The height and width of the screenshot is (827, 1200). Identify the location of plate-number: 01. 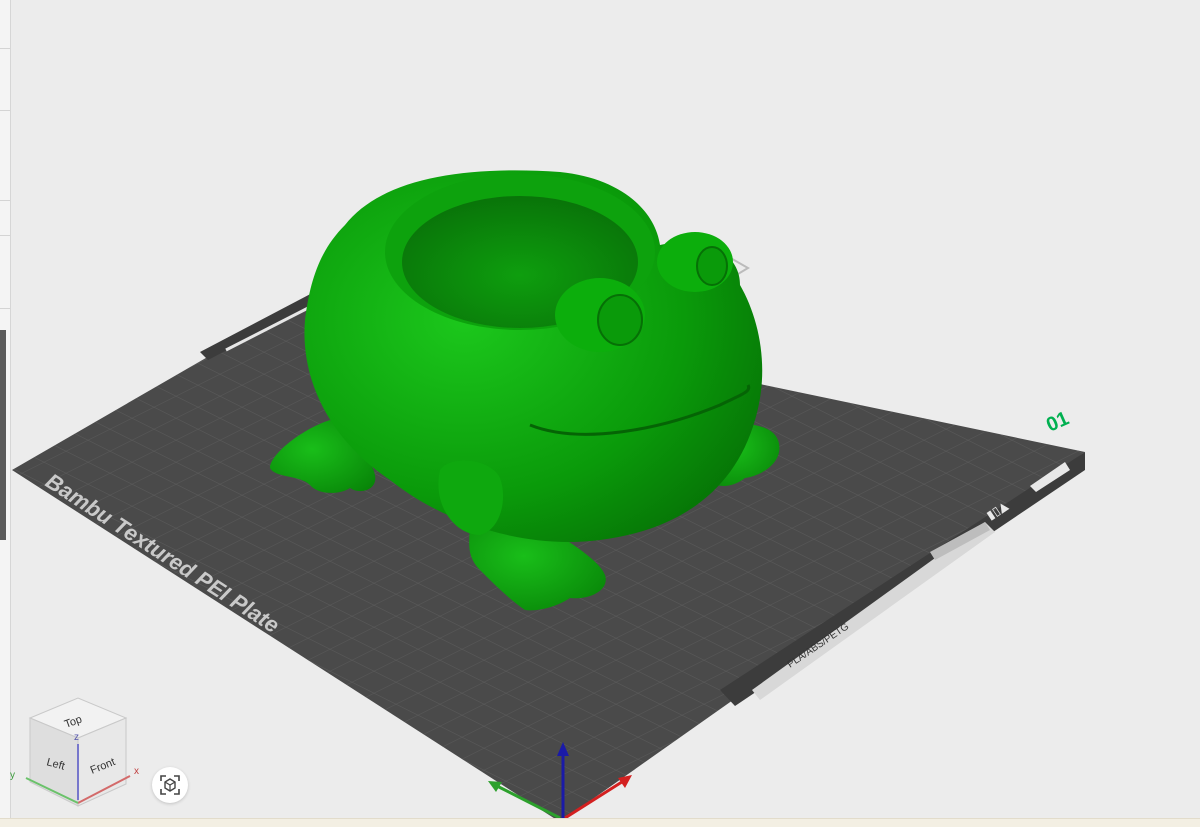
(1057, 421).